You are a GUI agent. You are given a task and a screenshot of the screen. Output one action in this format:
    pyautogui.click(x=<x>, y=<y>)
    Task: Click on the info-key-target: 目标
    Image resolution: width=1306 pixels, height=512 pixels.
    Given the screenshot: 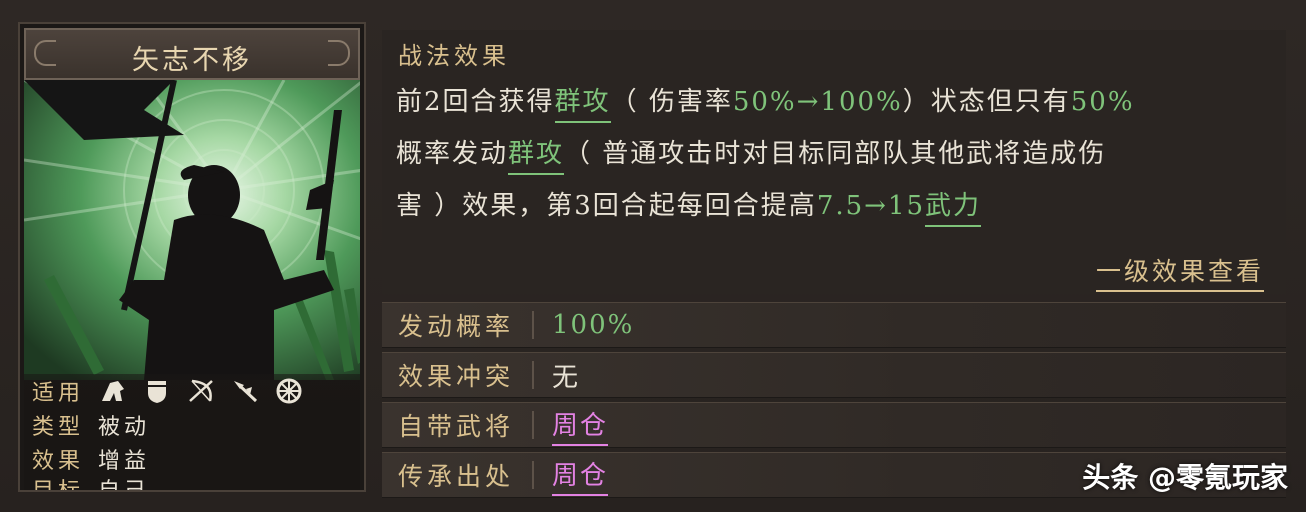 What is the action you would take?
    pyautogui.click(x=58, y=485)
    